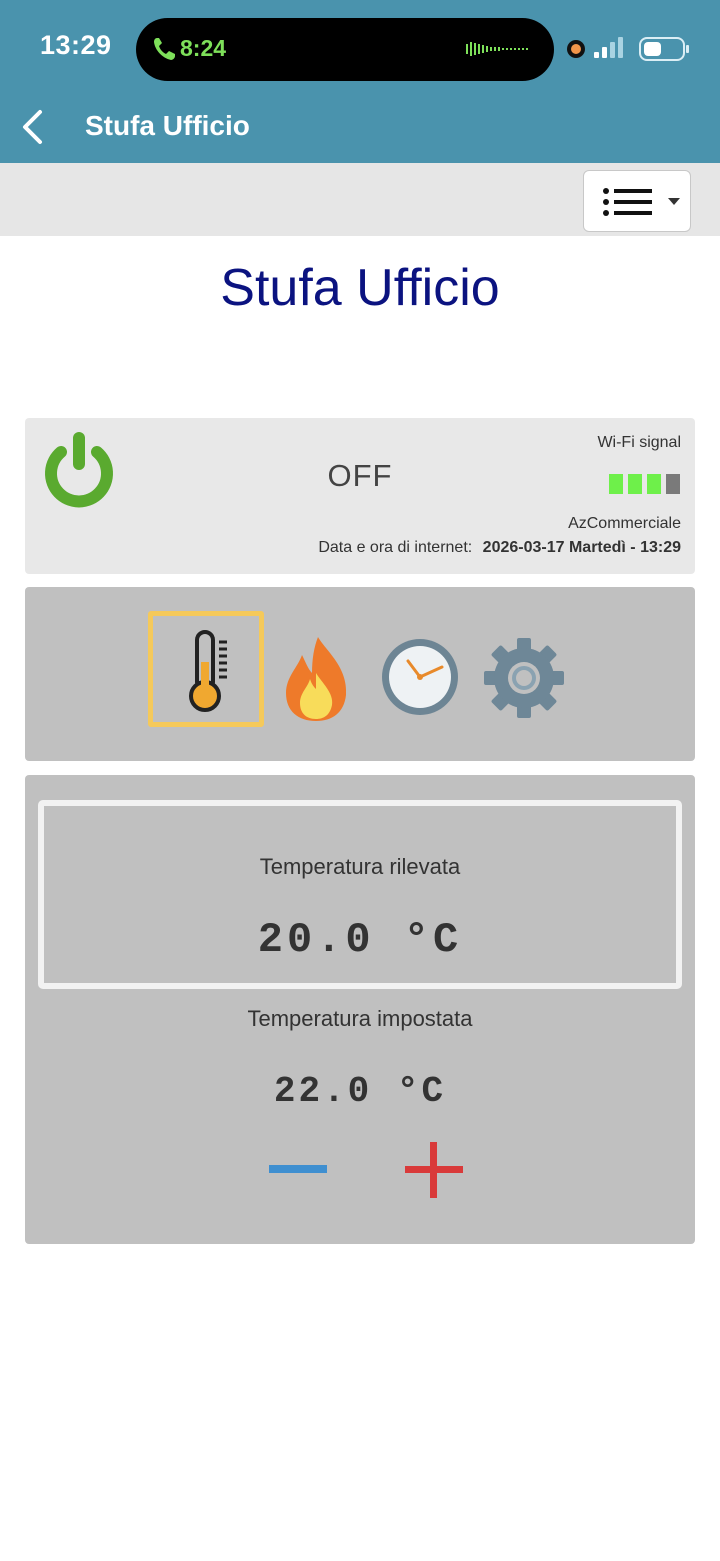 This screenshot has width=720, height=1561. I want to click on tab-temperature, so click(206, 669).